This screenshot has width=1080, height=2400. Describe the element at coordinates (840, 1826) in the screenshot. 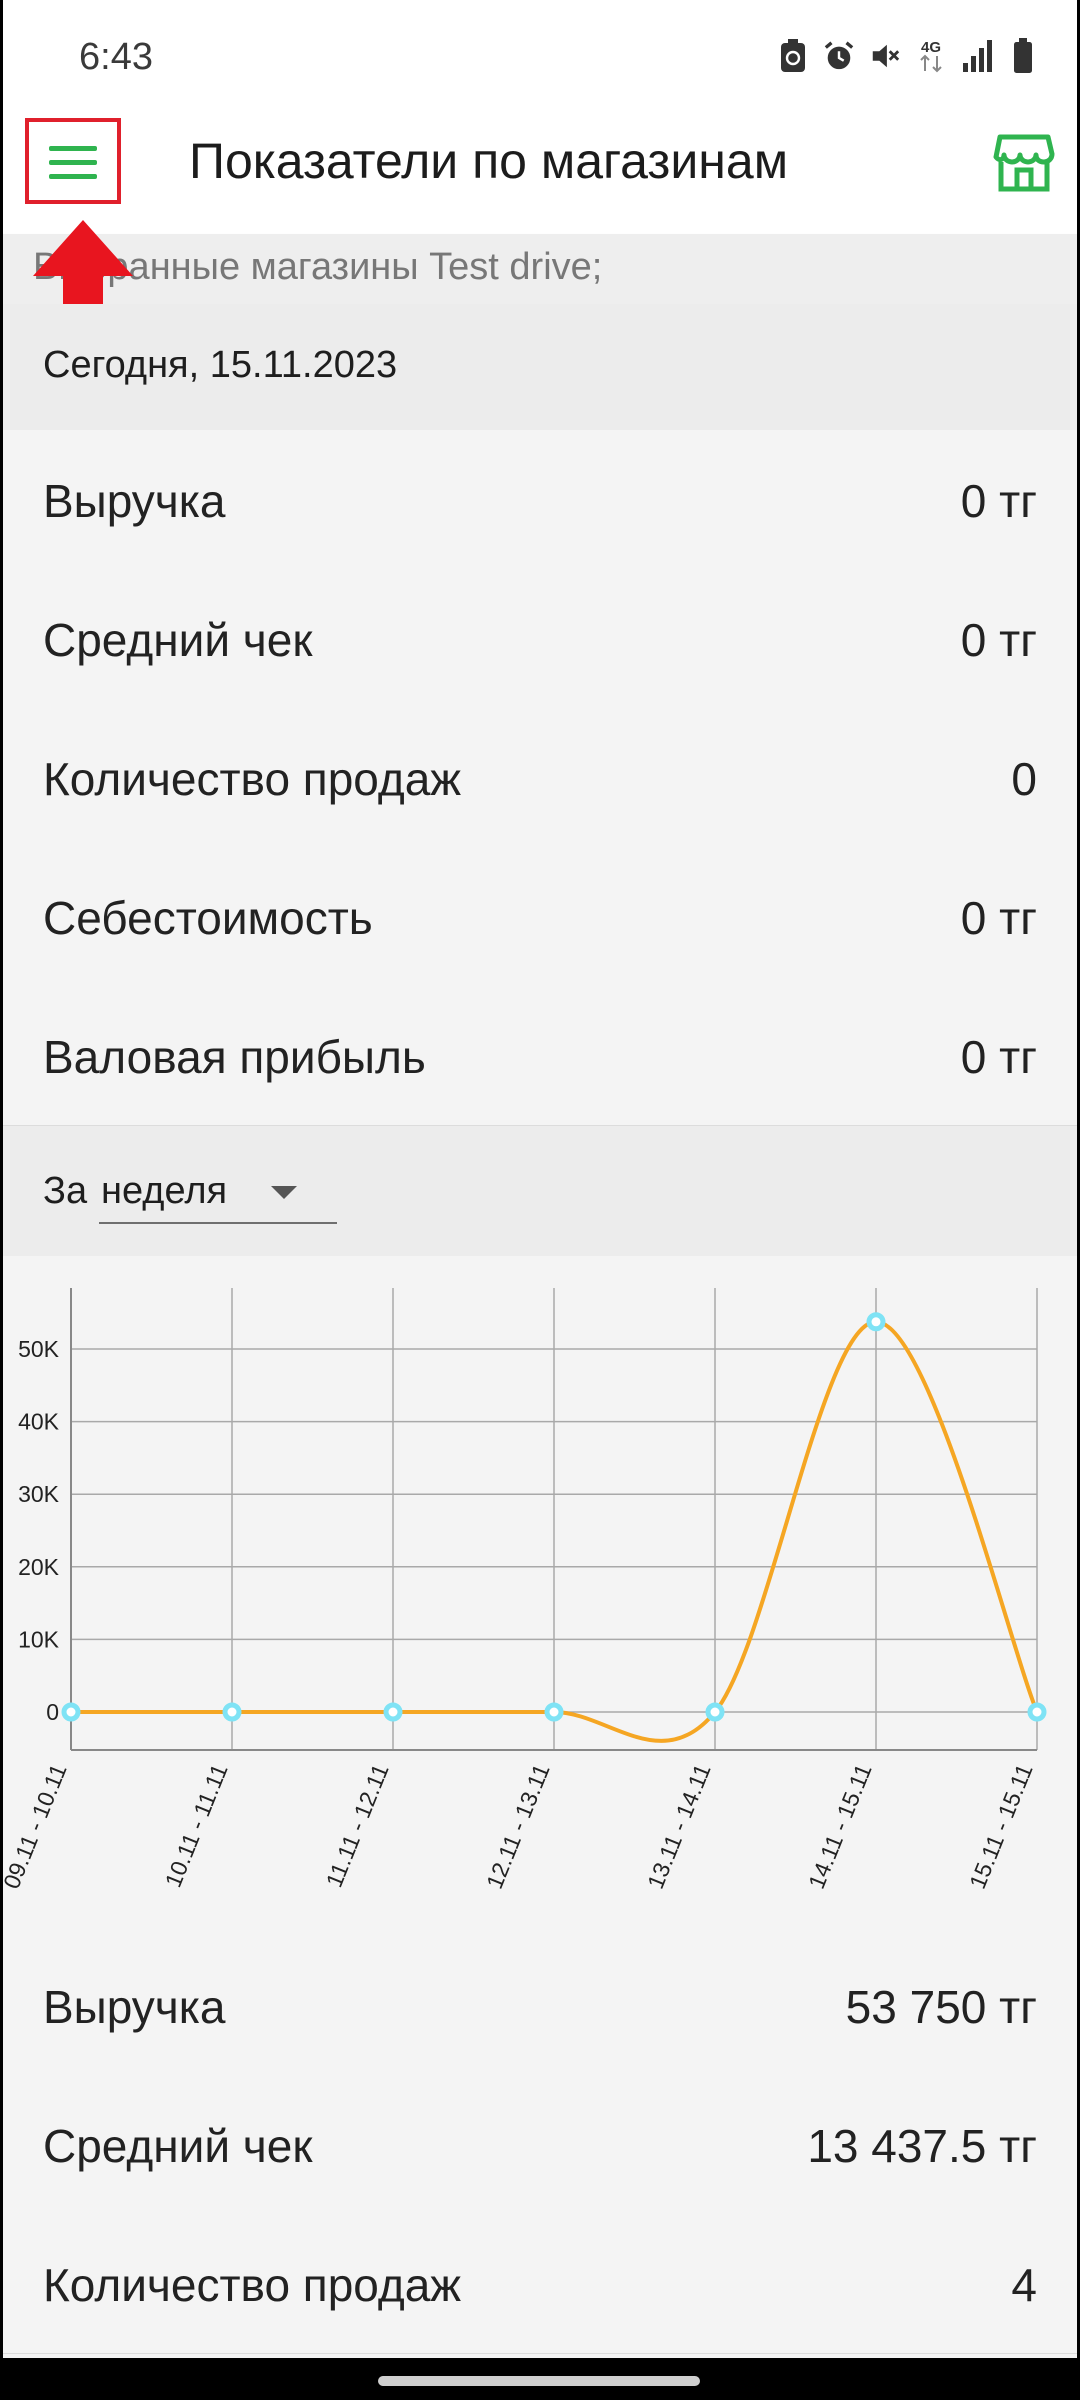

I see `x-tick-label: 14.11 - 15.11` at that location.